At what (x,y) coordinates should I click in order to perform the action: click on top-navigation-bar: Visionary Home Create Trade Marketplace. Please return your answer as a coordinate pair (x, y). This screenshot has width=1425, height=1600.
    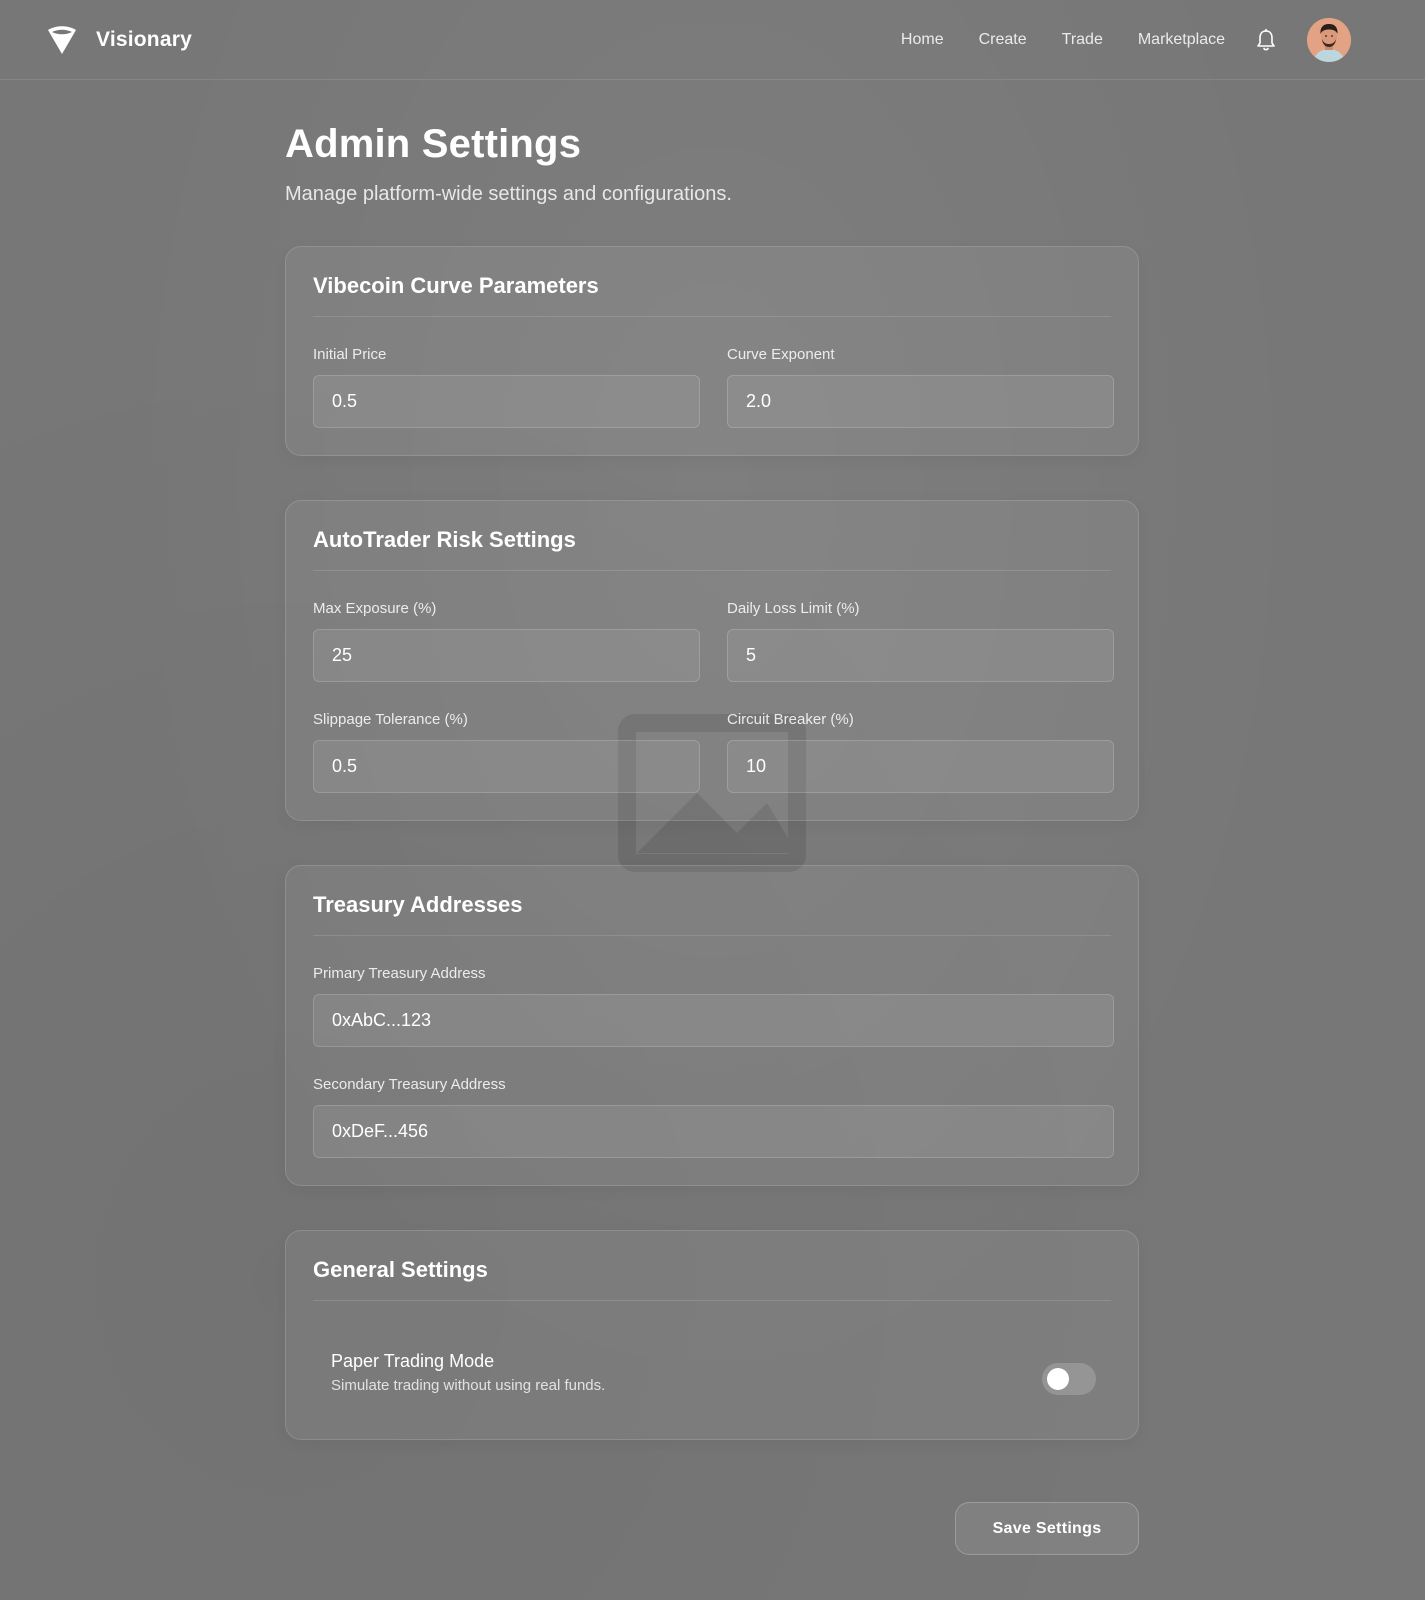
    Looking at the image, I should click on (712, 40).